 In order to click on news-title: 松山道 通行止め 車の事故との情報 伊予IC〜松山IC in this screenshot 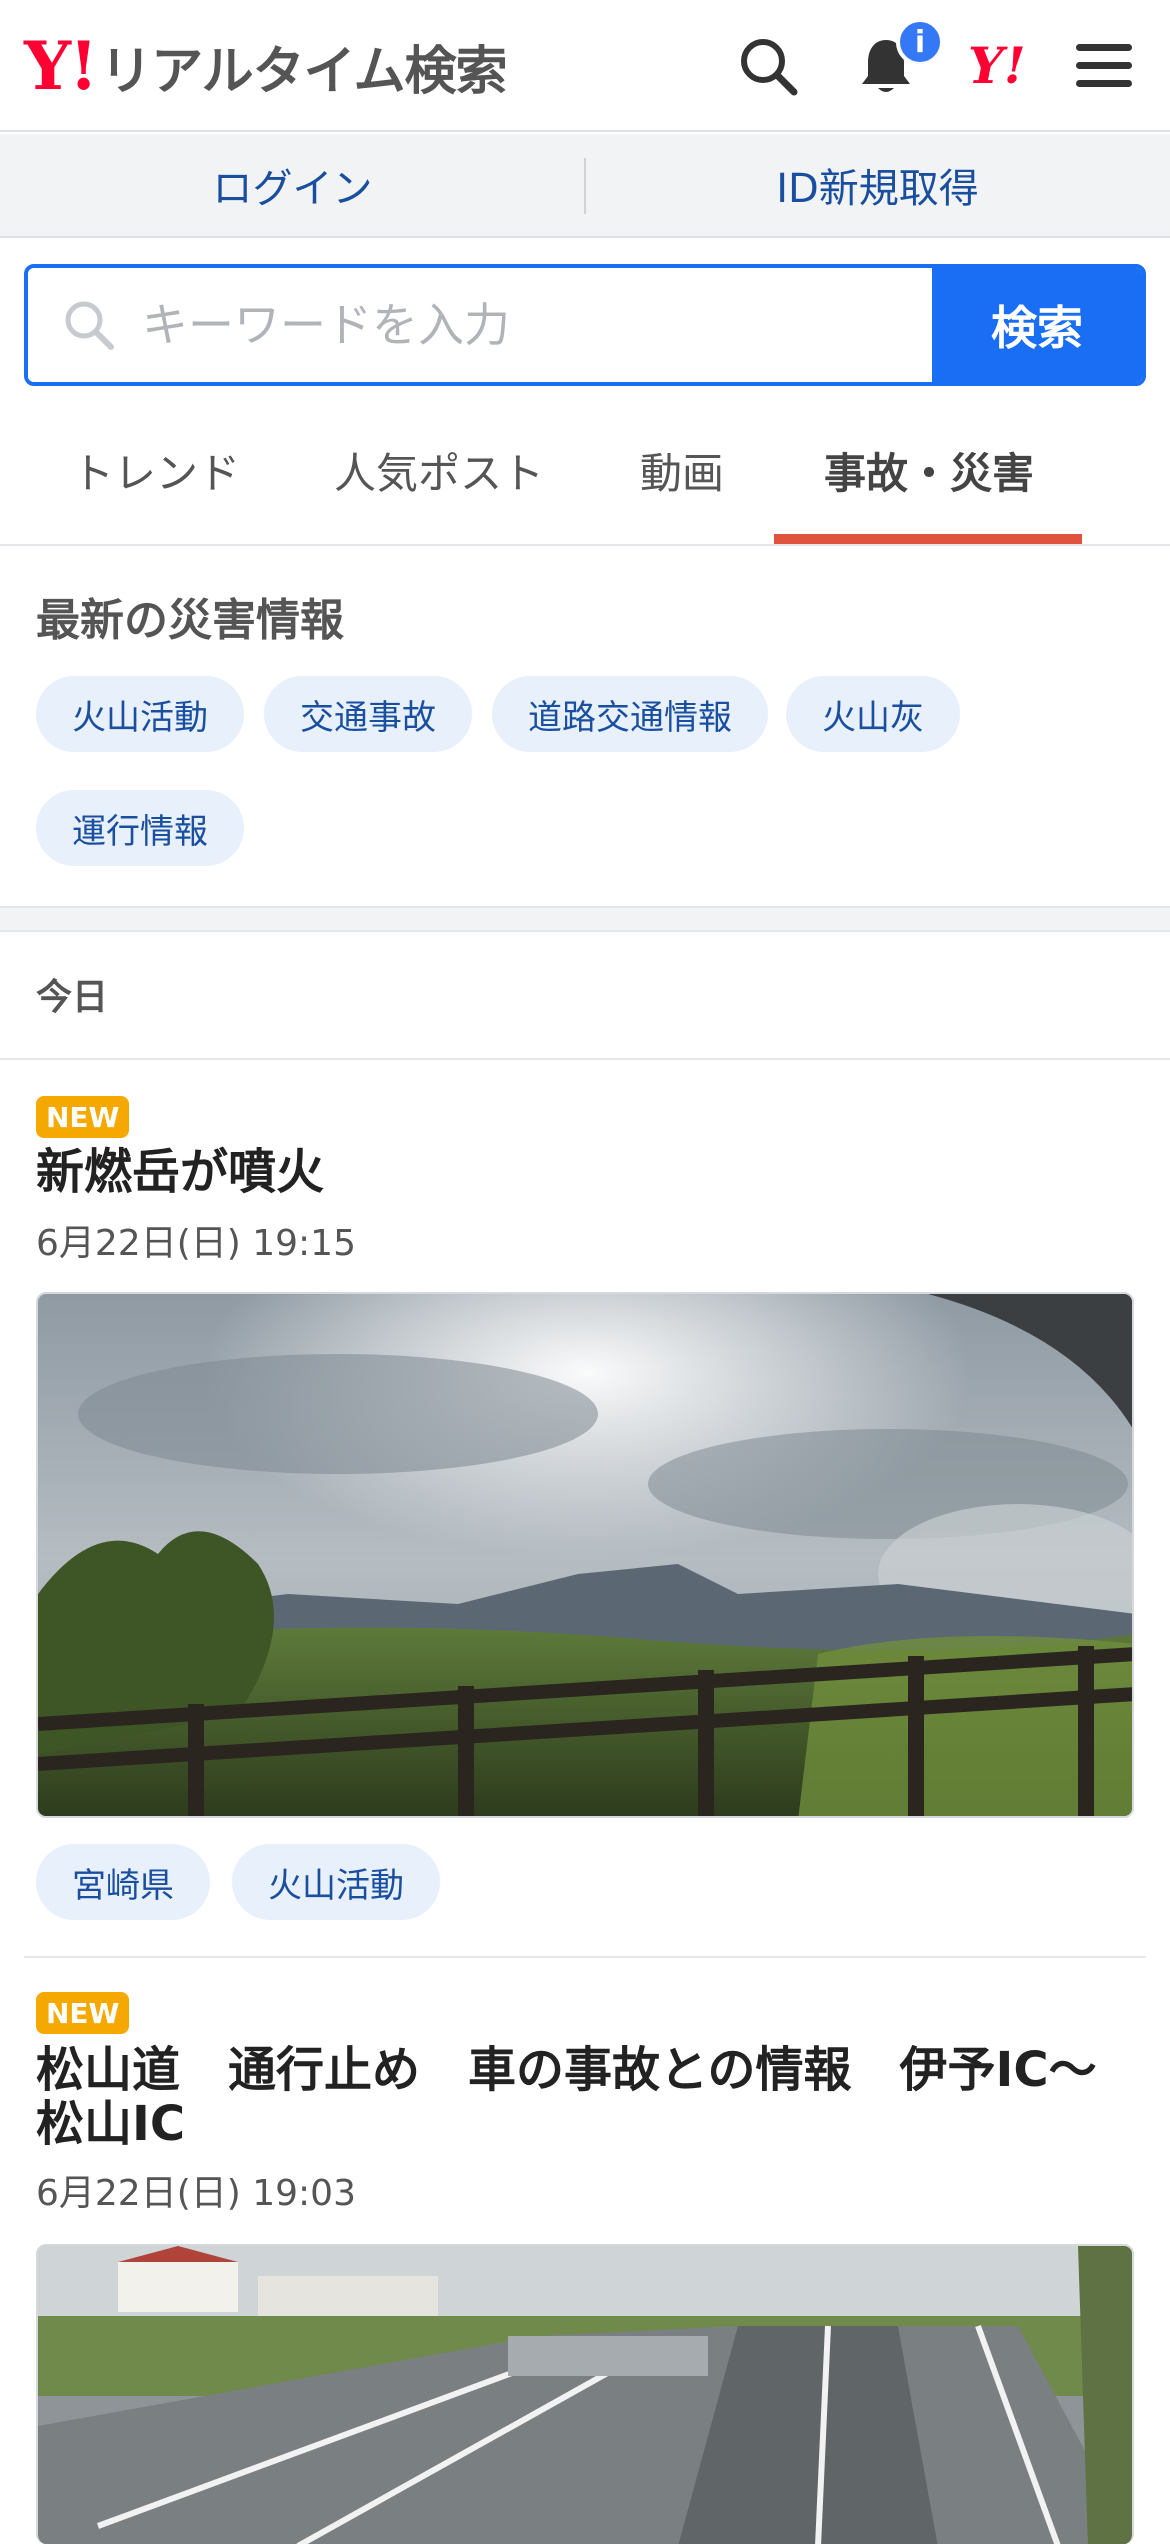, I will do `click(586, 2097)`.